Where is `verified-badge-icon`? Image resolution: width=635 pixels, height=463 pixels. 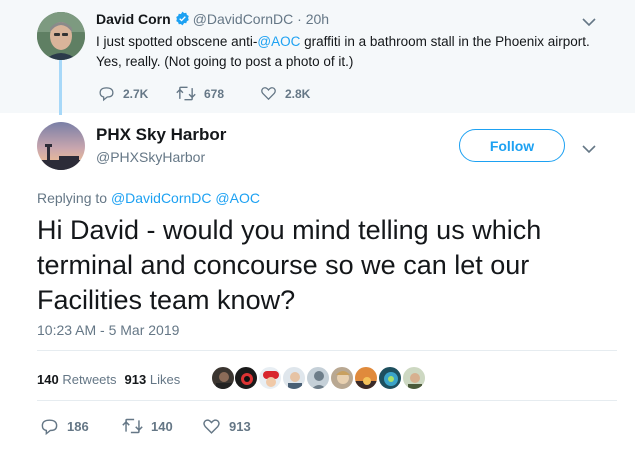 verified-badge-icon is located at coordinates (182, 20).